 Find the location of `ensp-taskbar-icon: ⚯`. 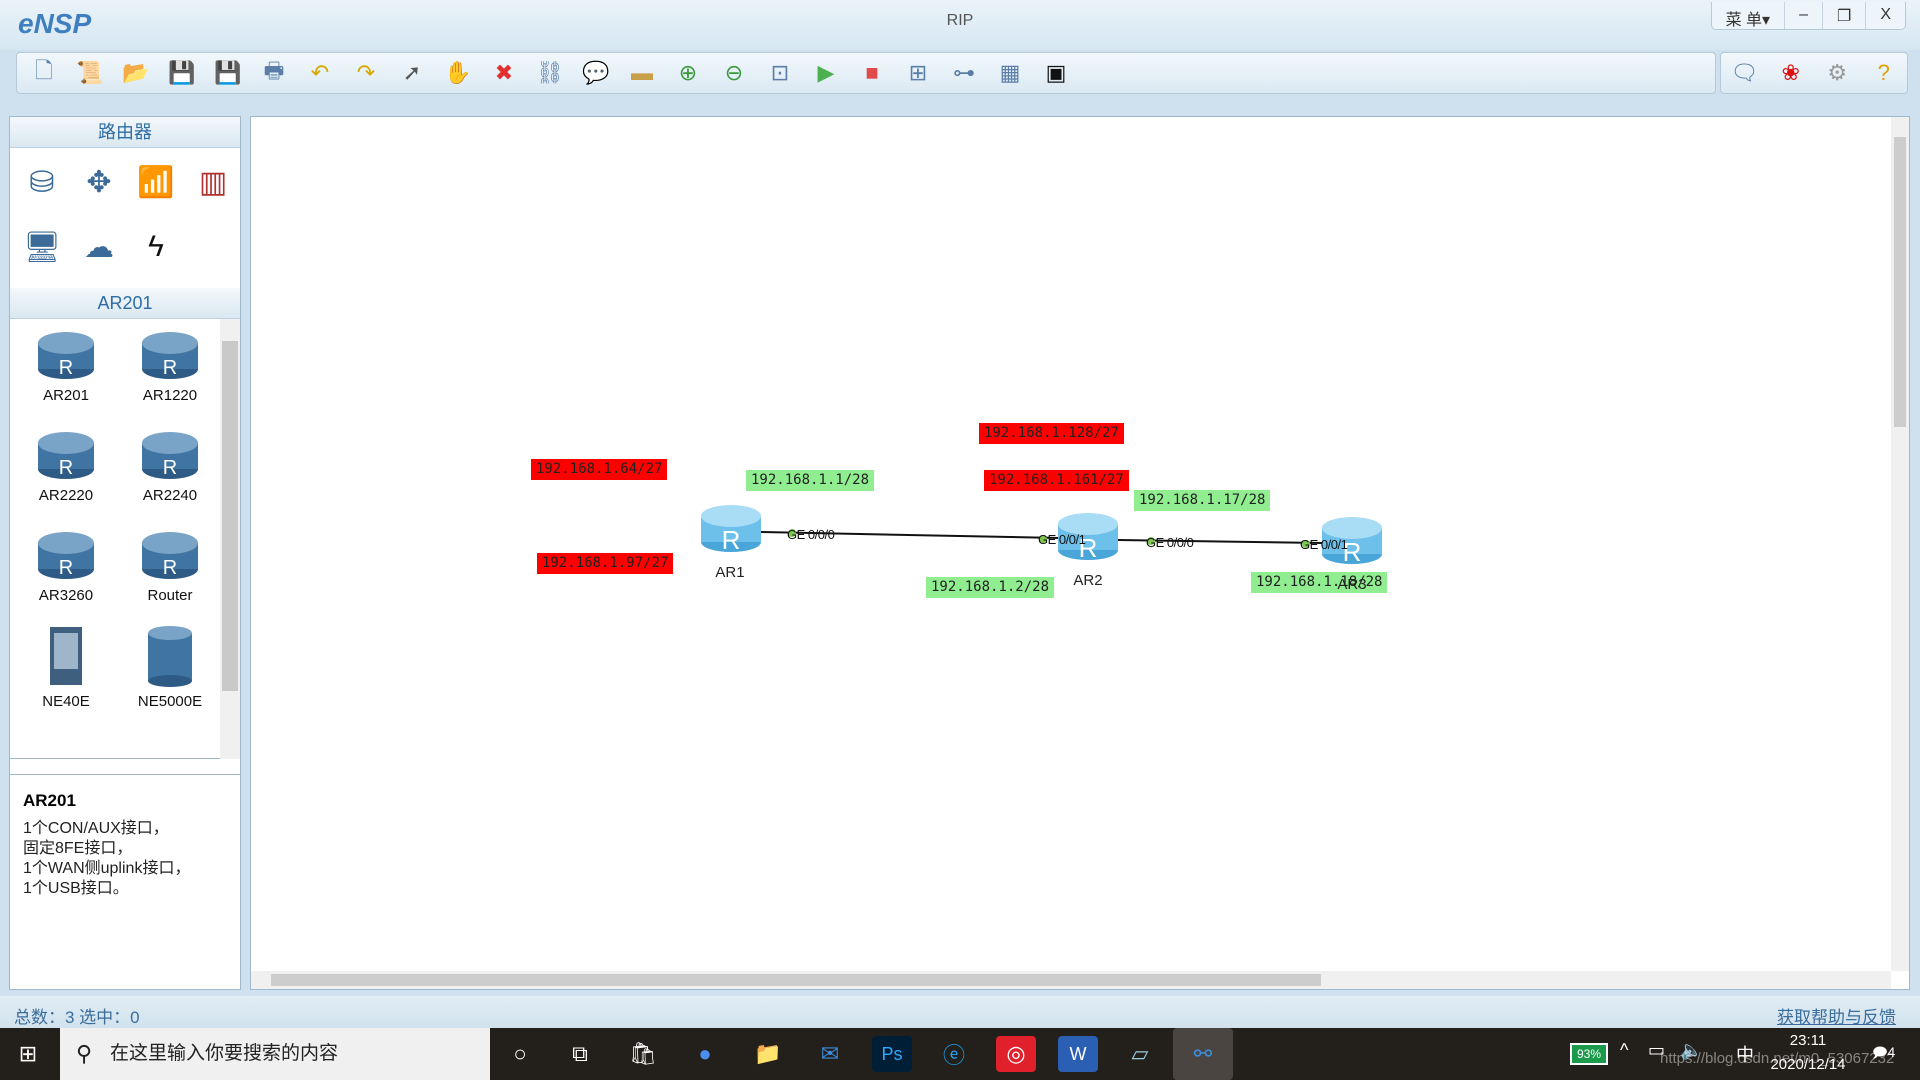

ensp-taskbar-icon: ⚯ is located at coordinates (1203, 1054).